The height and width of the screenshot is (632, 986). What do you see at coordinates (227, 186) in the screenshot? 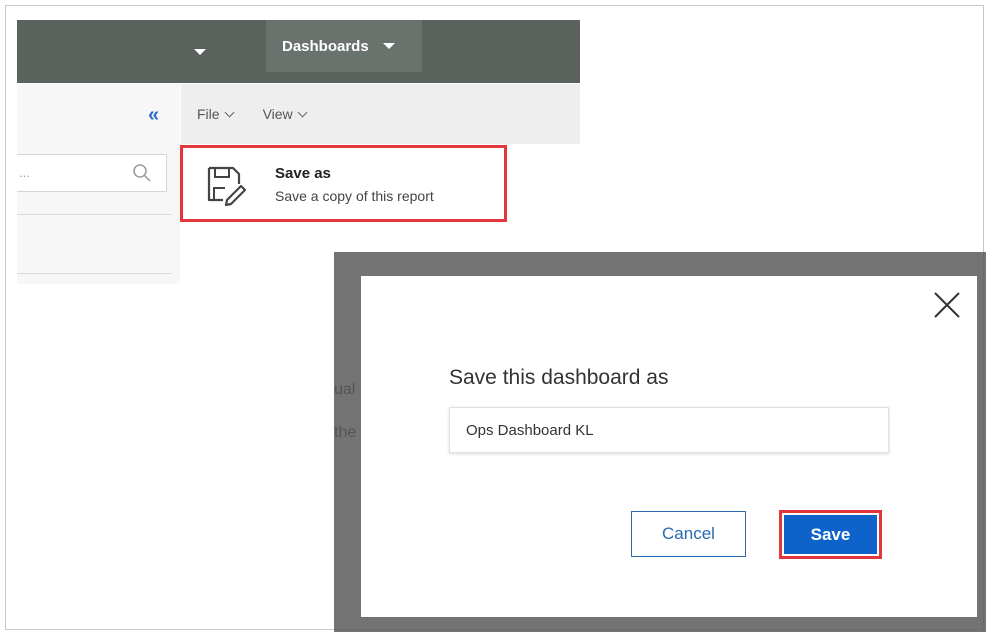
I see `save-as-icon` at bounding box center [227, 186].